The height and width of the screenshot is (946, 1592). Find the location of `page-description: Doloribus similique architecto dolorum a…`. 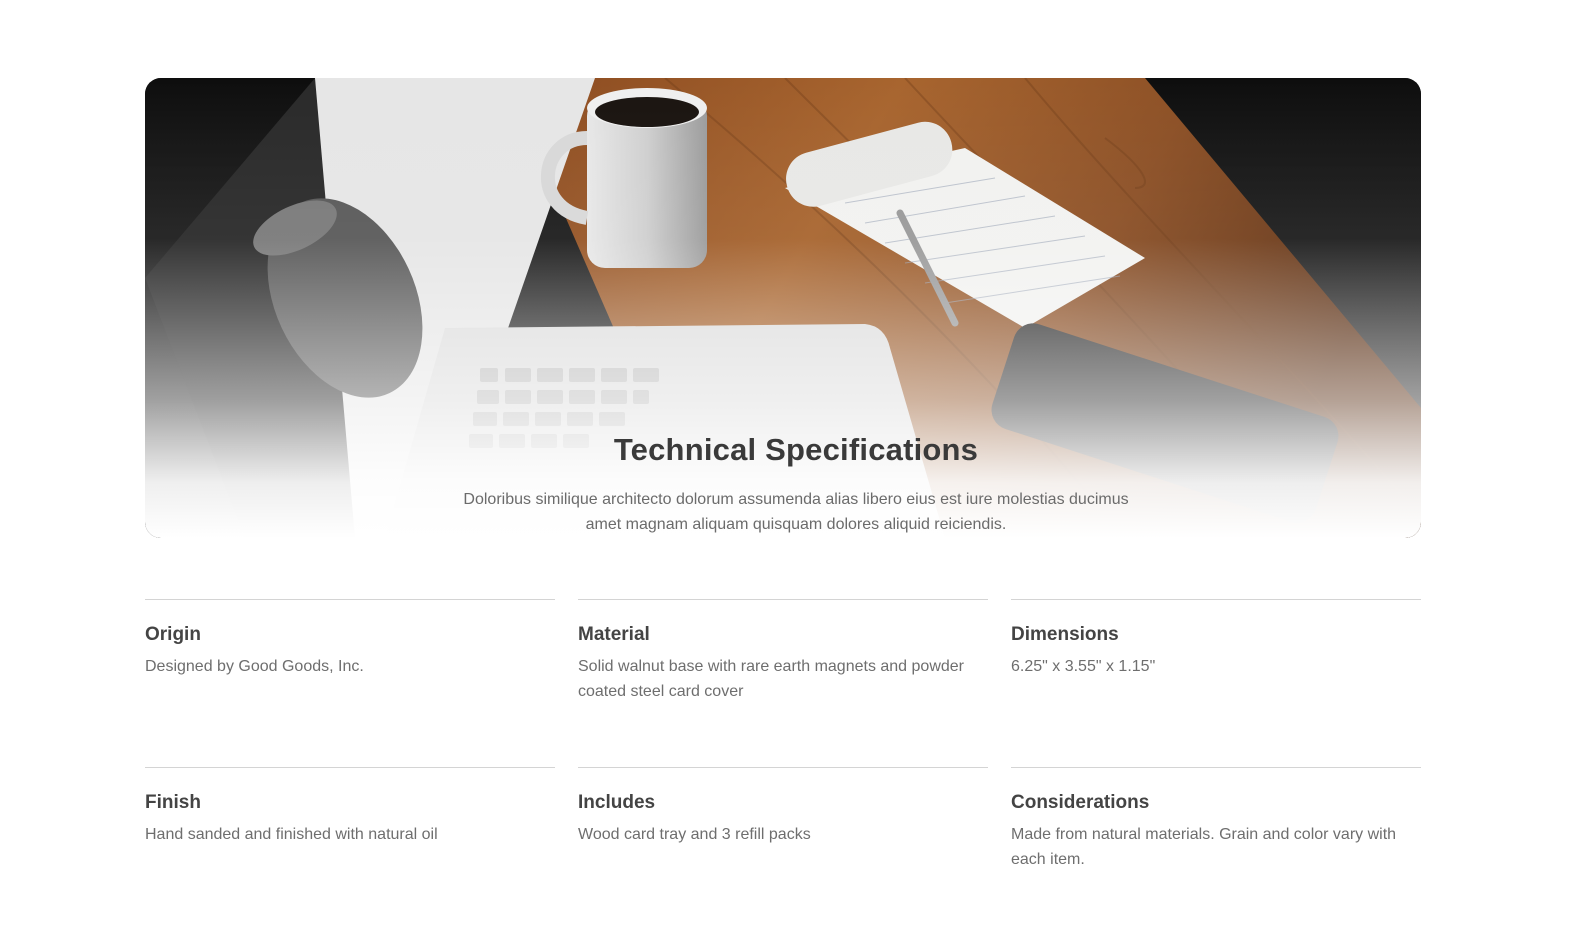

page-description: Doloribus similique architecto dolorum a… is located at coordinates (796, 512).